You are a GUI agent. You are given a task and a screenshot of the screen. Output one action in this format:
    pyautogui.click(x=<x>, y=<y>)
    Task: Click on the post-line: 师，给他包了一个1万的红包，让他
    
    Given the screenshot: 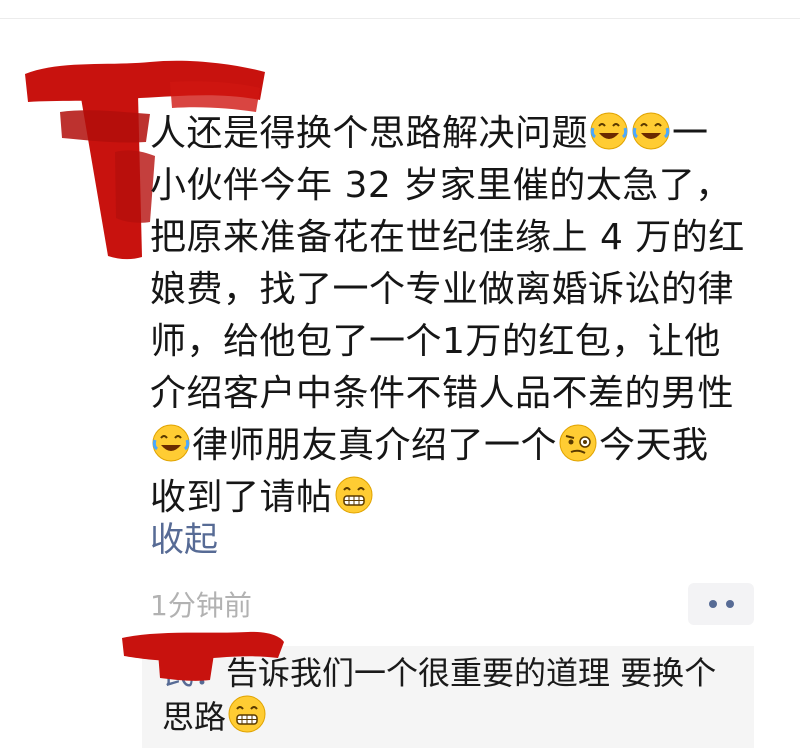 What is the action you would take?
    pyautogui.click(x=435, y=341)
    